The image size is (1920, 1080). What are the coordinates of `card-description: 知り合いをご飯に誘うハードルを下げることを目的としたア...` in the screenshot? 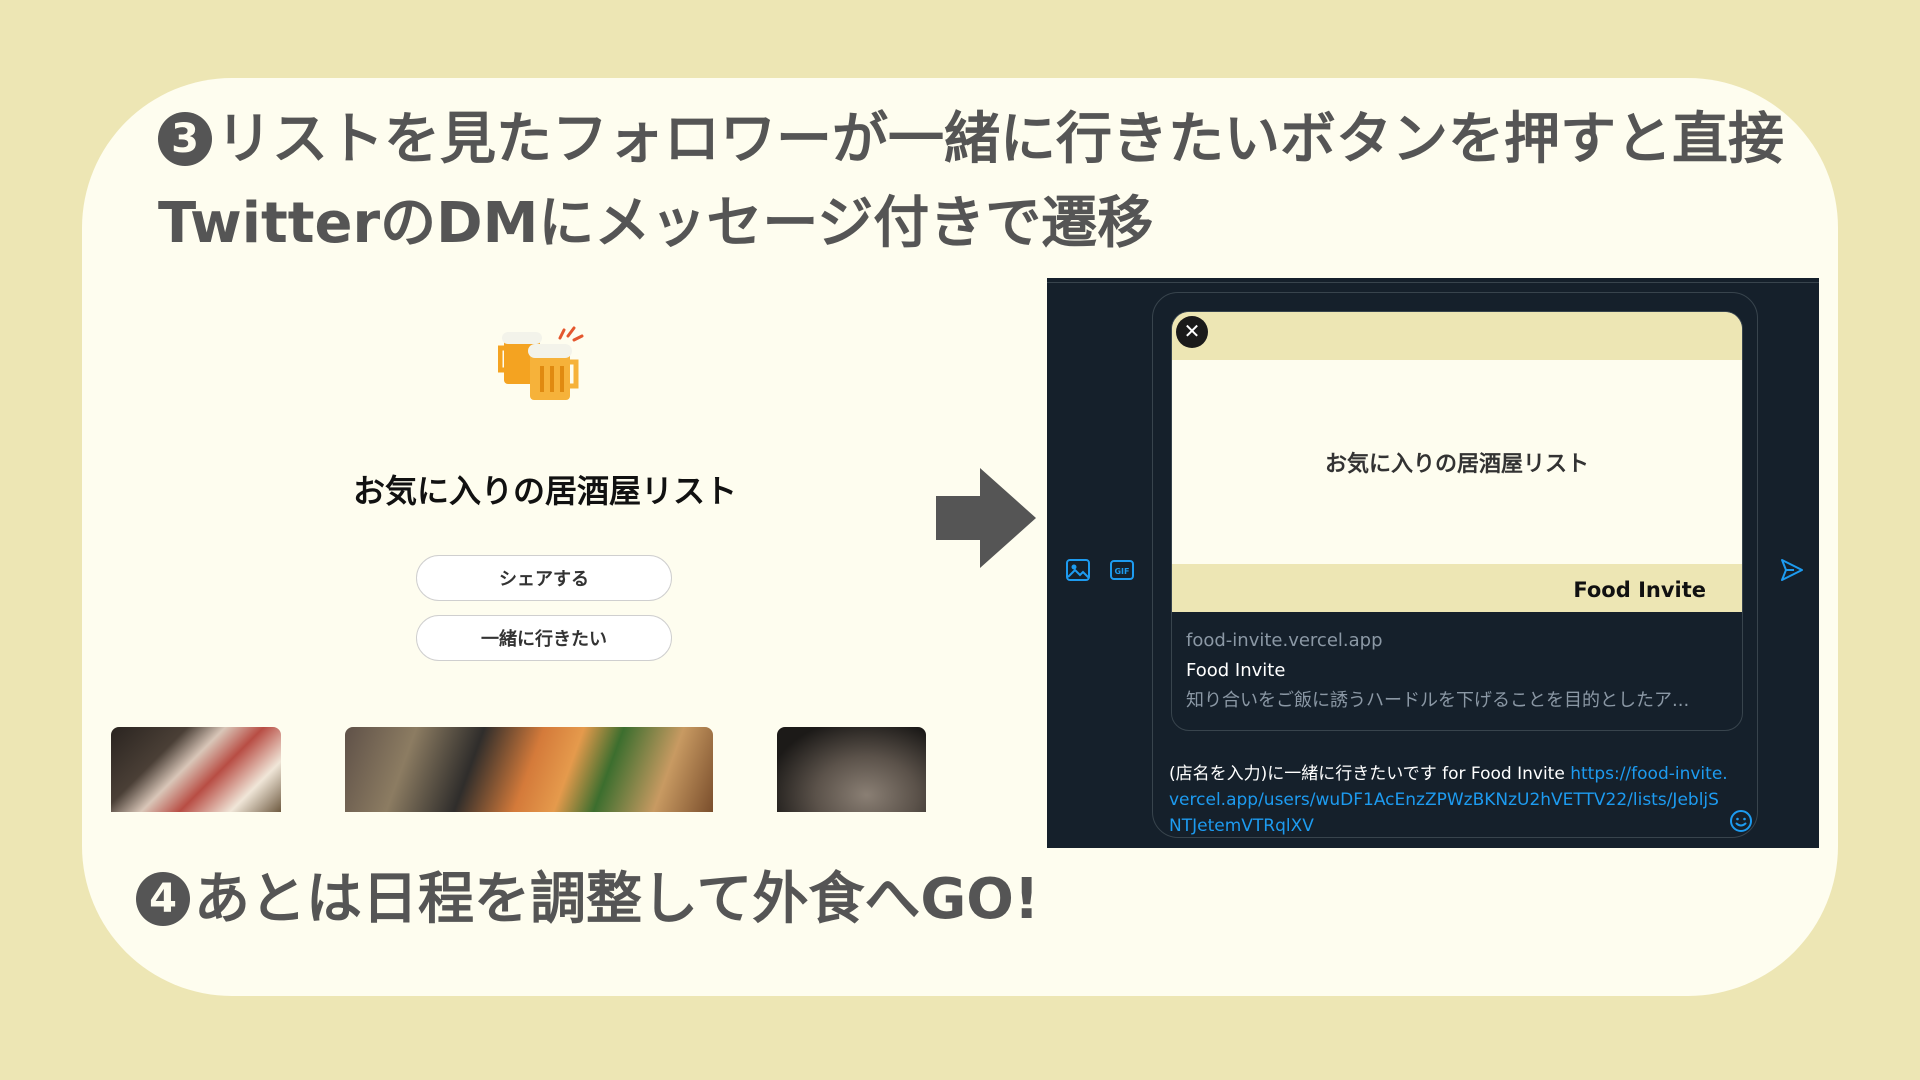 It's located at (1438, 700).